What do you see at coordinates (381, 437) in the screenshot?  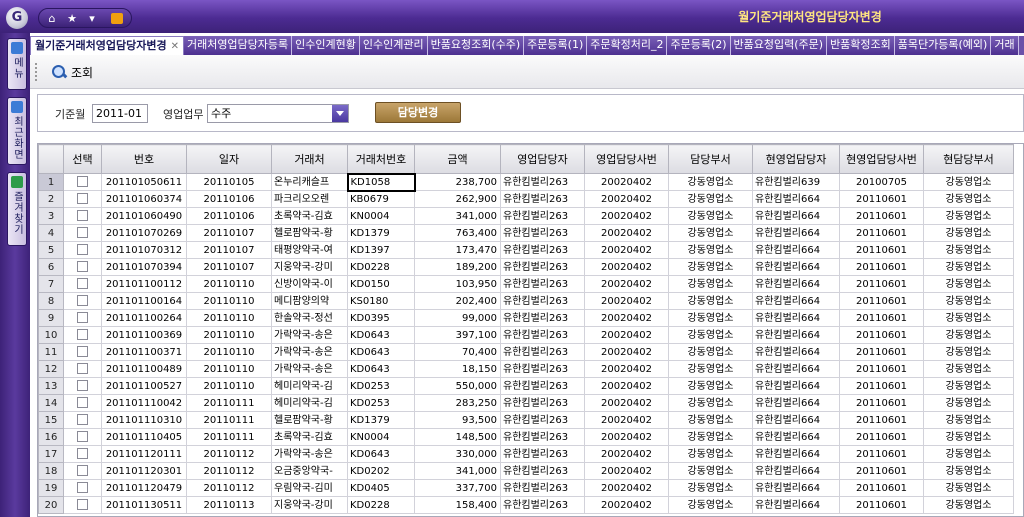 I see `table-cell: KN0004` at bounding box center [381, 437].